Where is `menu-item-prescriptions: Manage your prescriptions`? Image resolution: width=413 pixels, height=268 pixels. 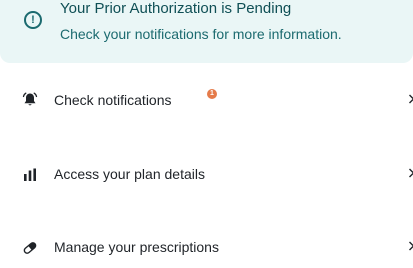
menu-item-prescriptions: Manage your prescriptions is located at coordinates (206, 248).